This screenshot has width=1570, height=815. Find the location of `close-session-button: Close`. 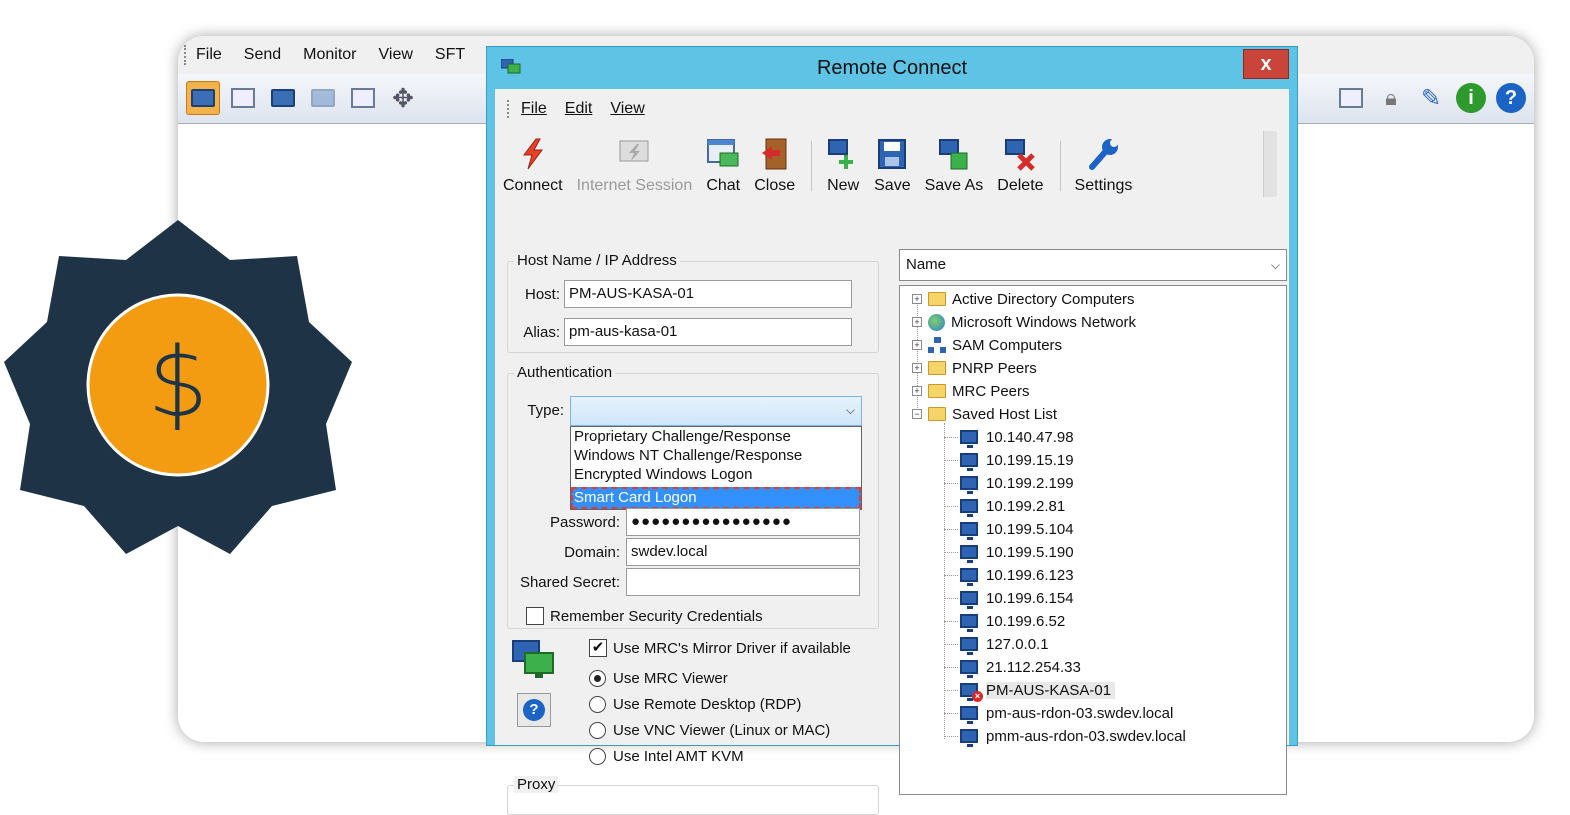

close-session-button: Close is located at coordinates (774, 166).